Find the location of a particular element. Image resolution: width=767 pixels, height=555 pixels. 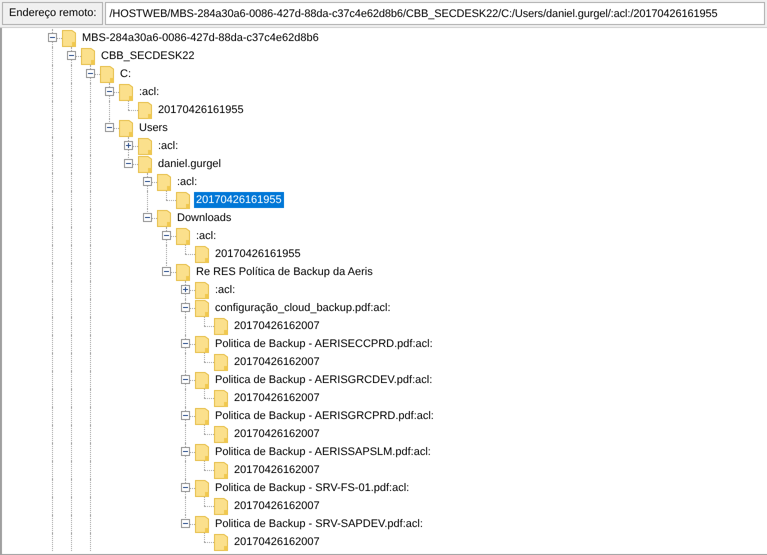

tree-item: Politica de Backup - SRV-FS-01.pdf:acl: is located at coordinates (312, 488).